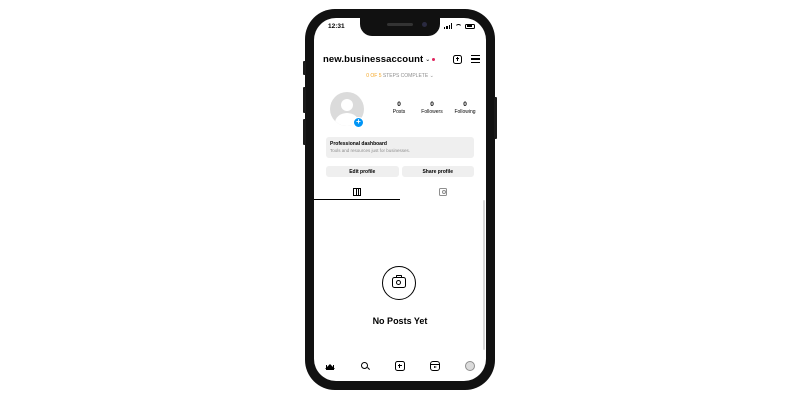 Image resolution: width=800 pixels, height=400 pixels. What do you see at coordinates (470, 26) in the screenshot?
I see `battery-icon` at bounding box center [470, 26].